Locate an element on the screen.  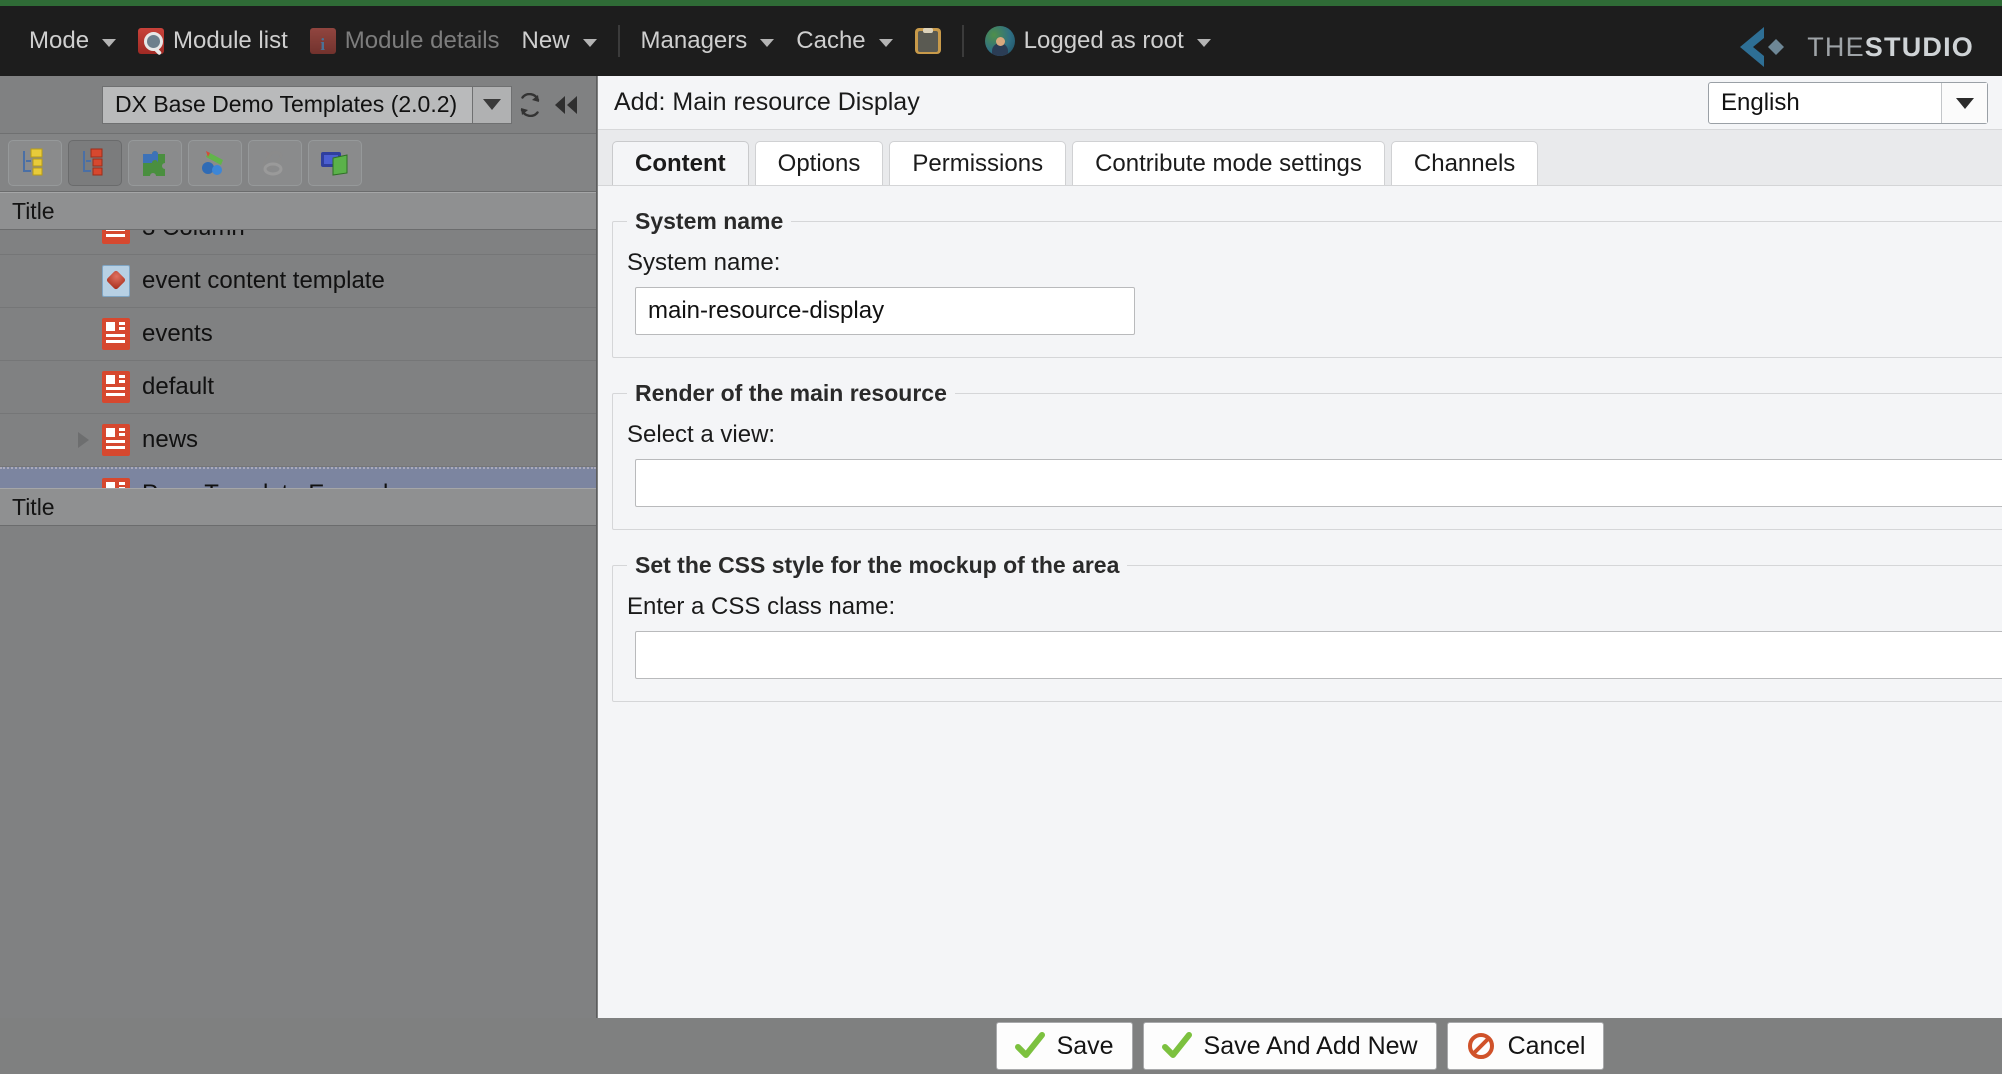
refresh-button is located at coordinates (530, 105).